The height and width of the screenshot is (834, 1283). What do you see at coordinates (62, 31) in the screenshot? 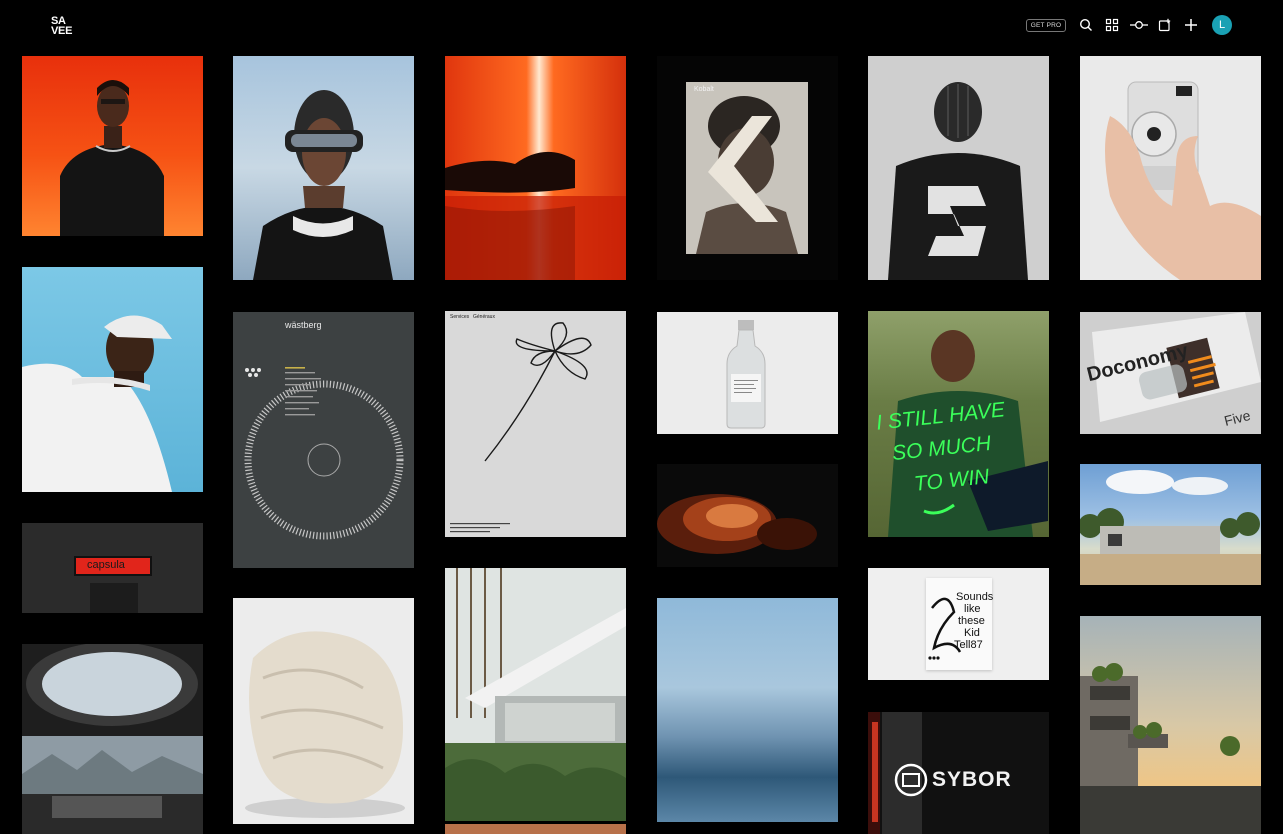
I see `logo-line-2: VEE` at bounding box center [62, 31].